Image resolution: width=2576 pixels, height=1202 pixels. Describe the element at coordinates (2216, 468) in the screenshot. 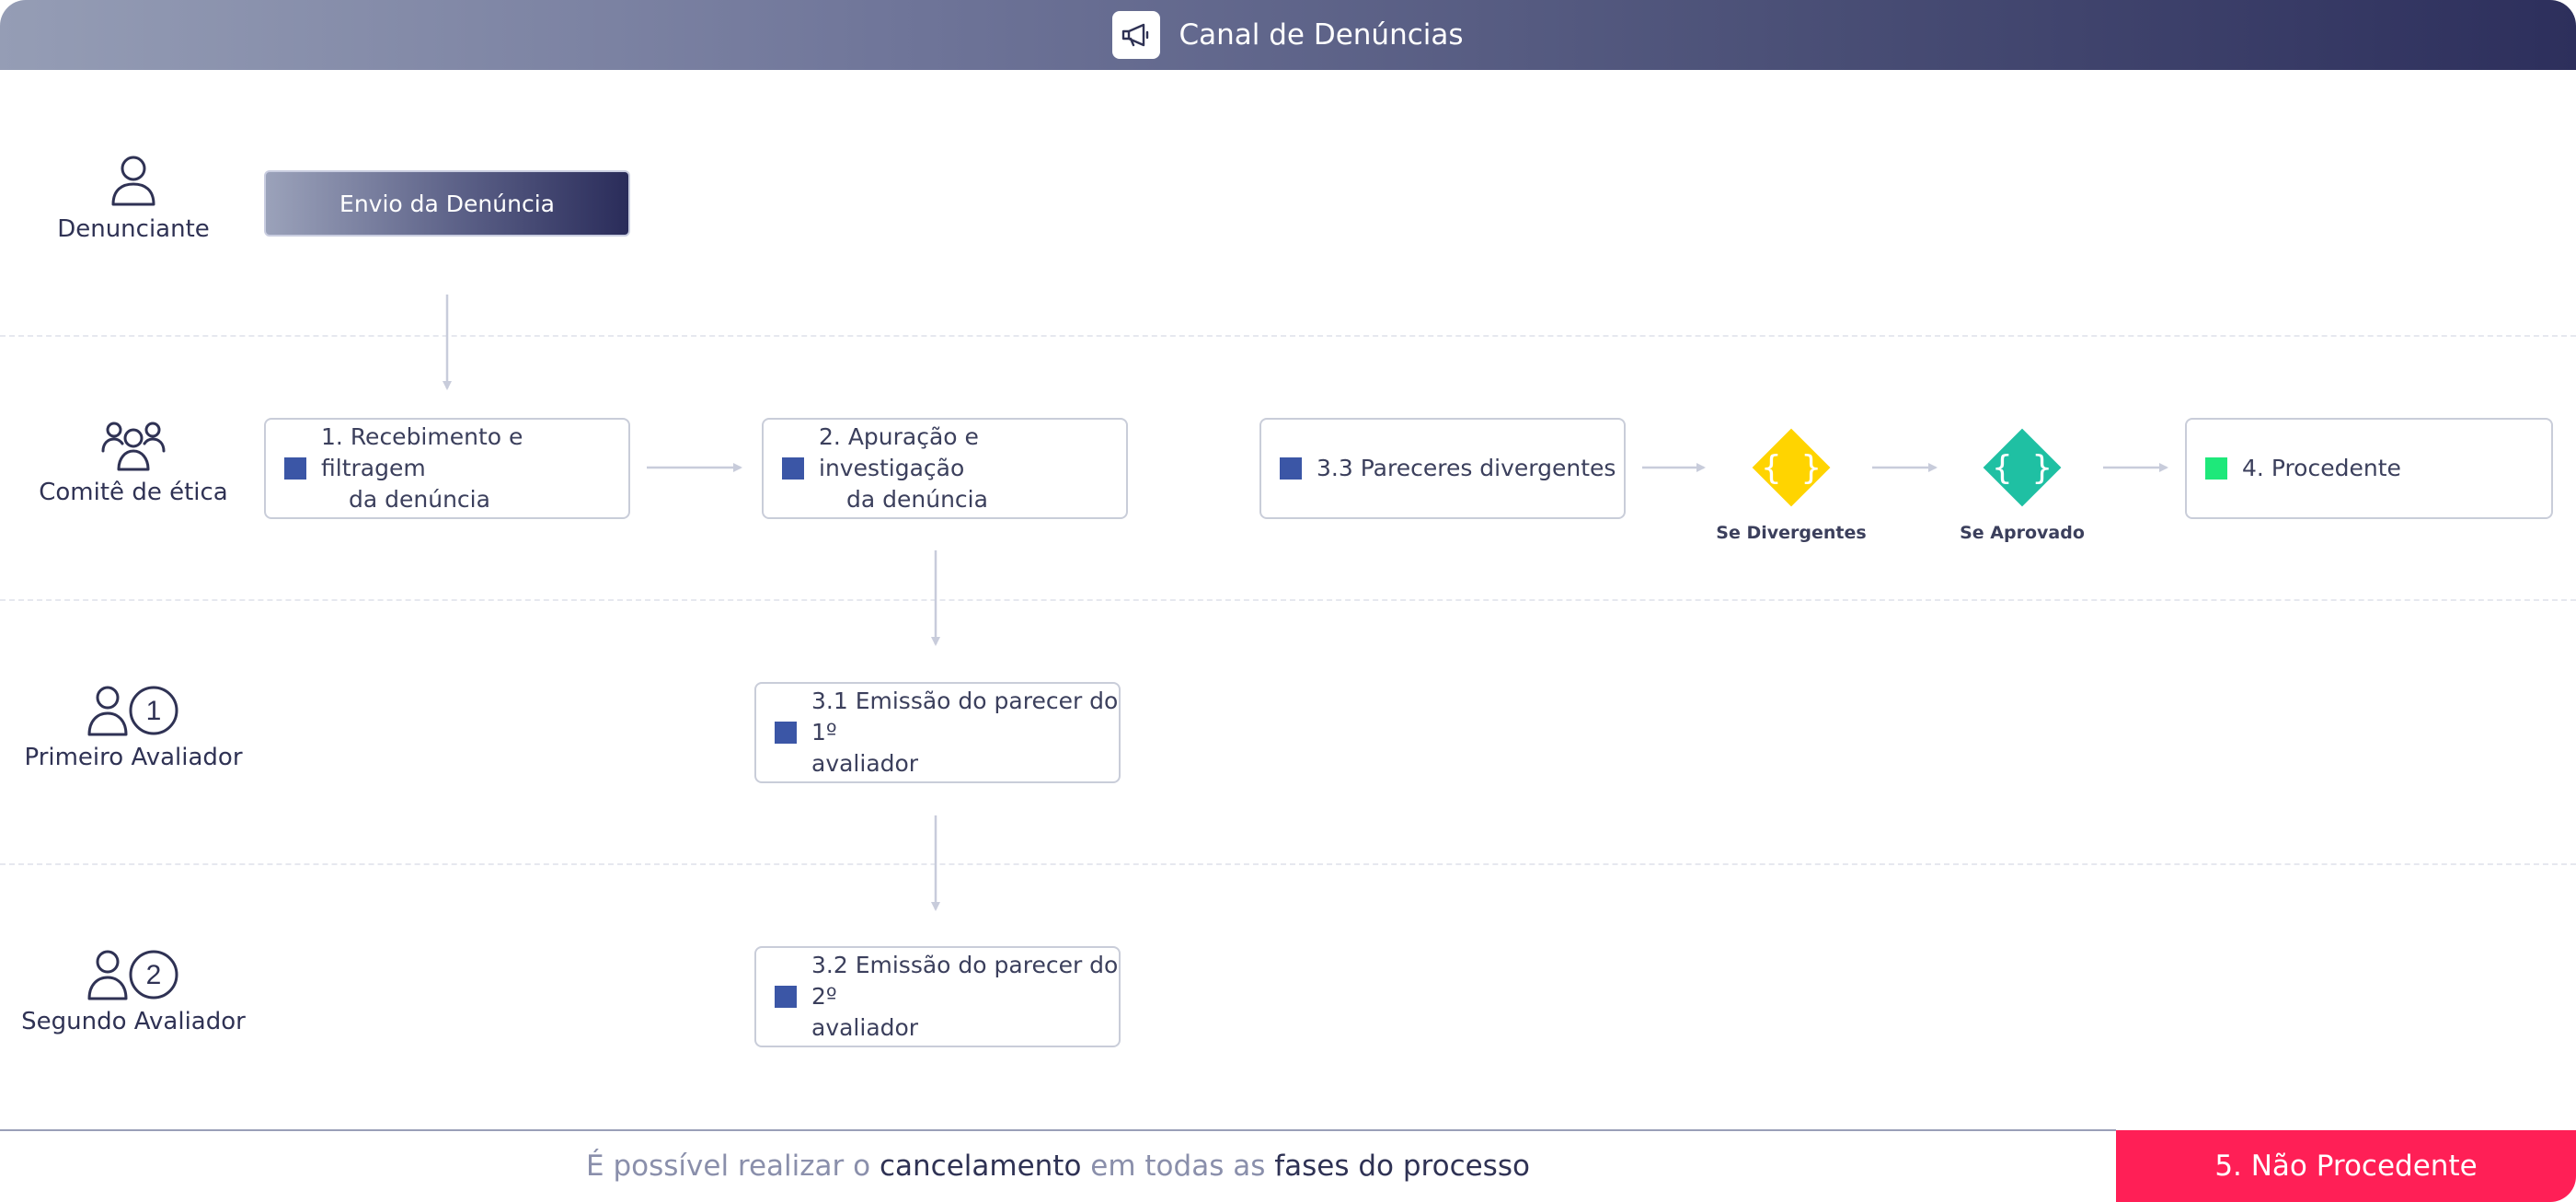

I see `task-marker-success` at that location.